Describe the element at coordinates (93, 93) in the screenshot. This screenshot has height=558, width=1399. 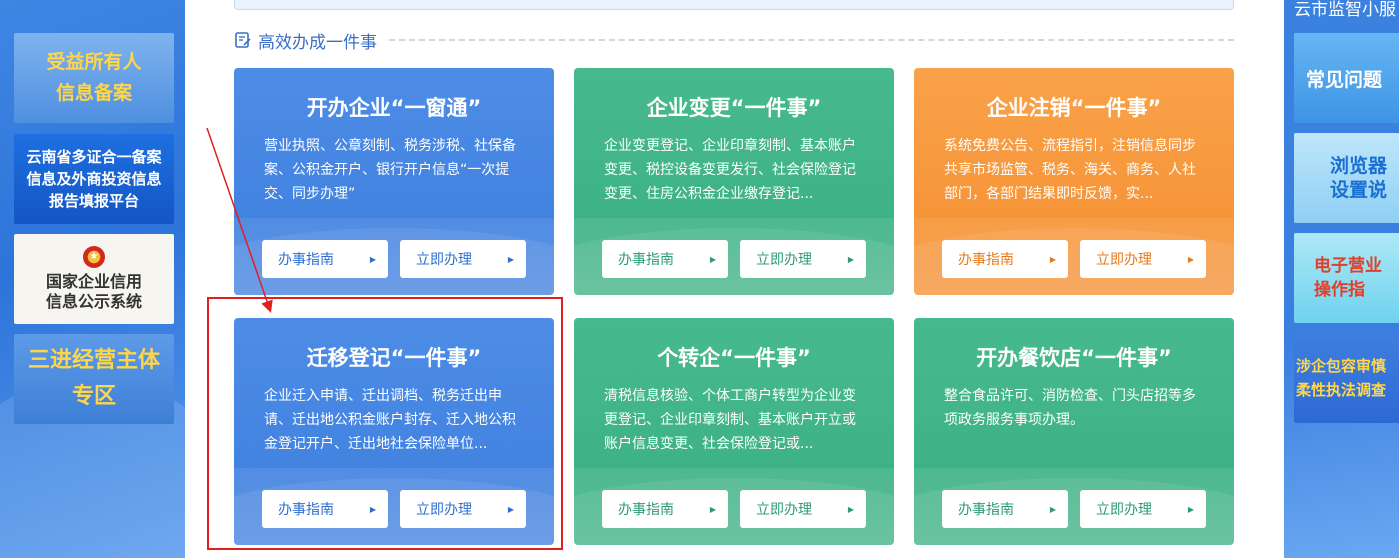
I see `banner-line: 信息备案` at that location.